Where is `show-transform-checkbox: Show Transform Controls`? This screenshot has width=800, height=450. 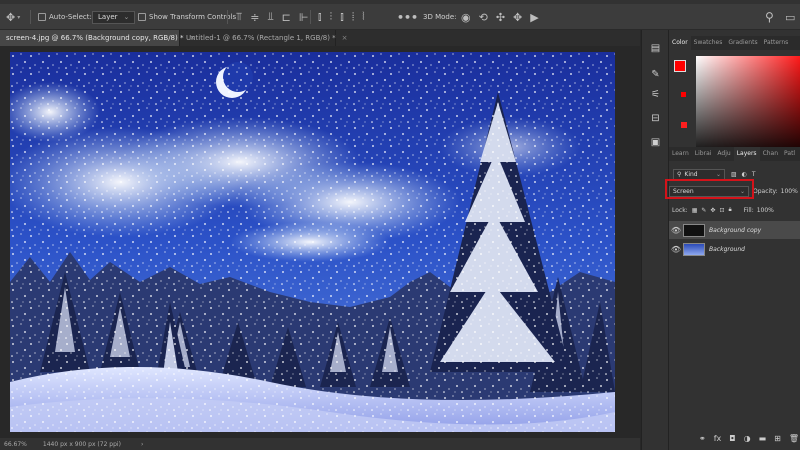
show-transform-checkbox: Show Transform Controls is located at coordinates (187, 17).